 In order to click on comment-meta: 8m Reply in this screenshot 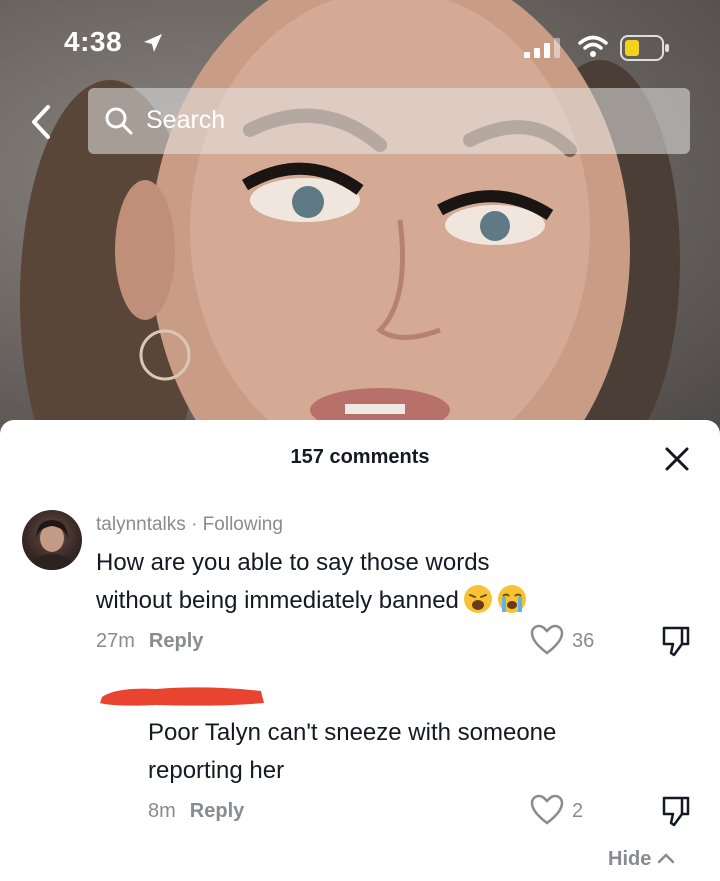, I will do `click(196, 811)`.